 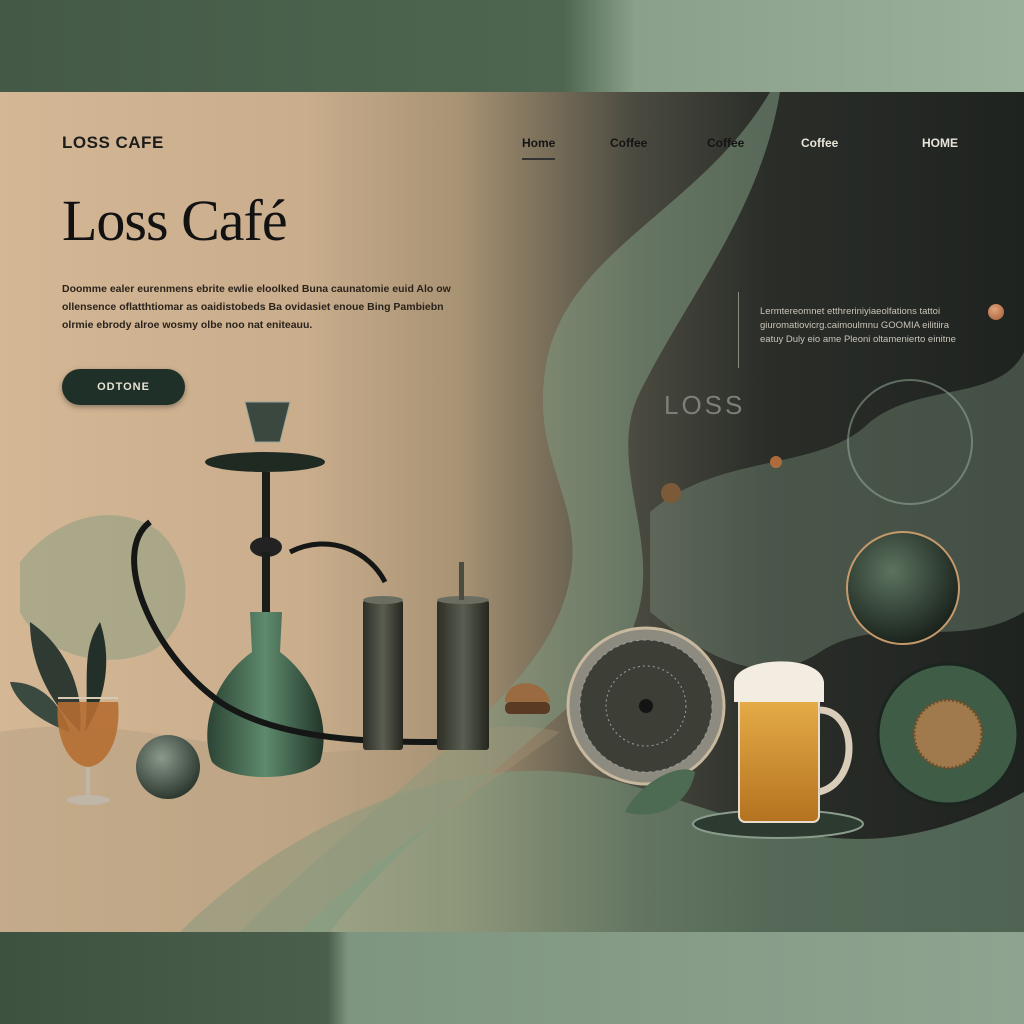 What do you see at coordinates (463, 656) in the screenshot?
I see `shaker-right` at bounding box center [463, 656].